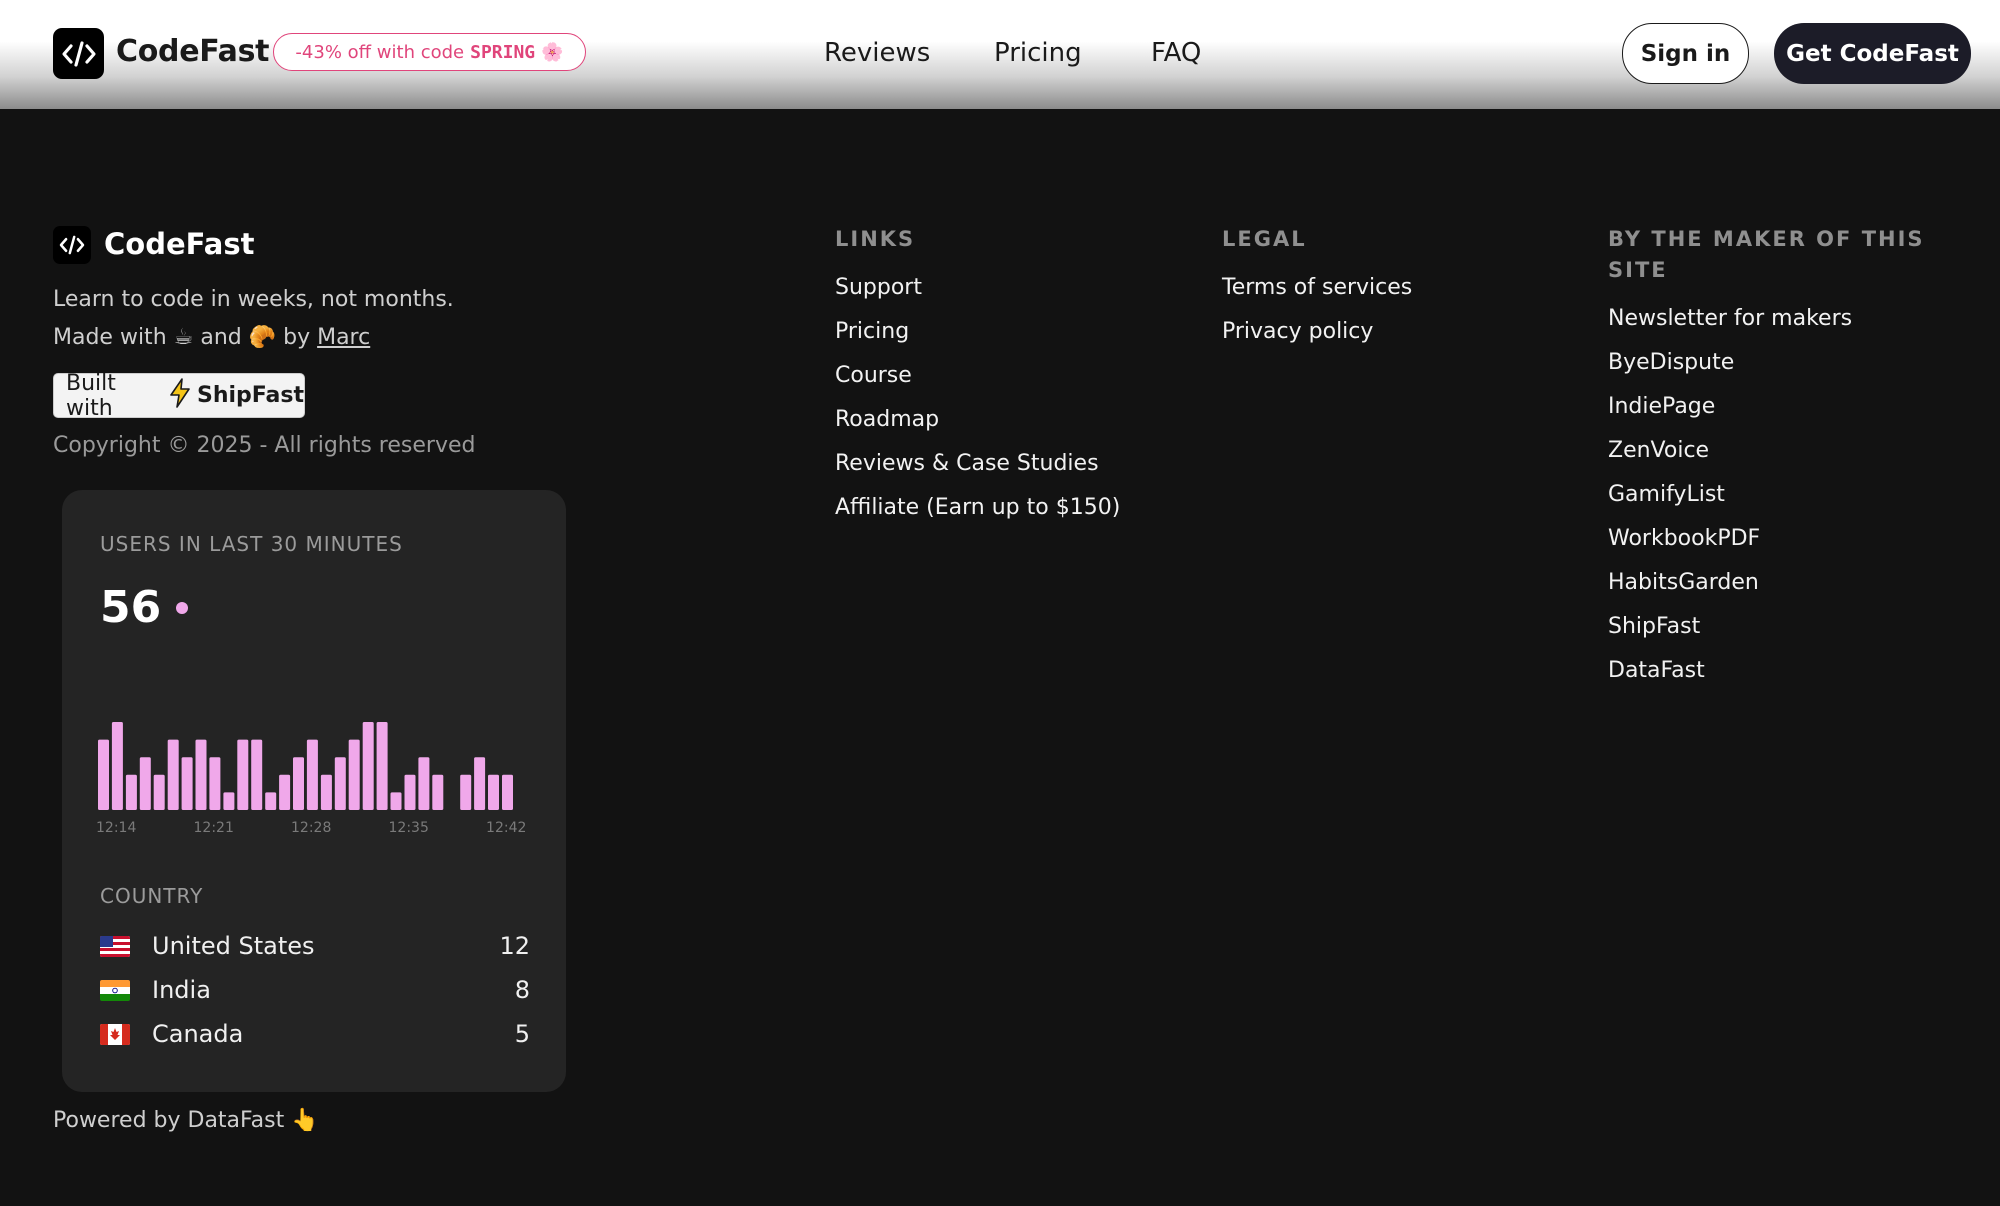 This screenshot has width=2000, height=1206. What do you see at coordinates (343, 337) in the screenshot?
I see `author-link: Marc` at bounding box center [343, 337].